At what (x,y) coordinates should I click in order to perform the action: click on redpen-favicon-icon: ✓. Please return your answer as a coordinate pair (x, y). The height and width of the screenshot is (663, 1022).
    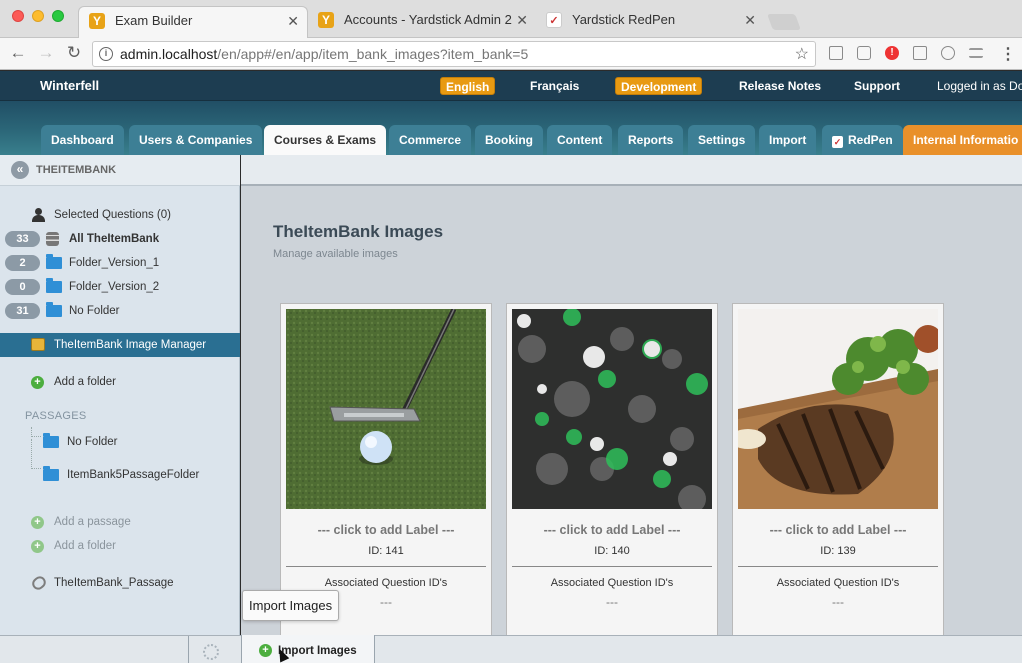
    Looking at the image, I should click on (554, 20).